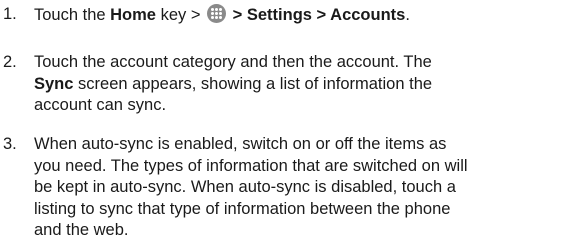 The image size is (564, 244). I want to click on sync-screen-label: Sync, so click(54, 83).